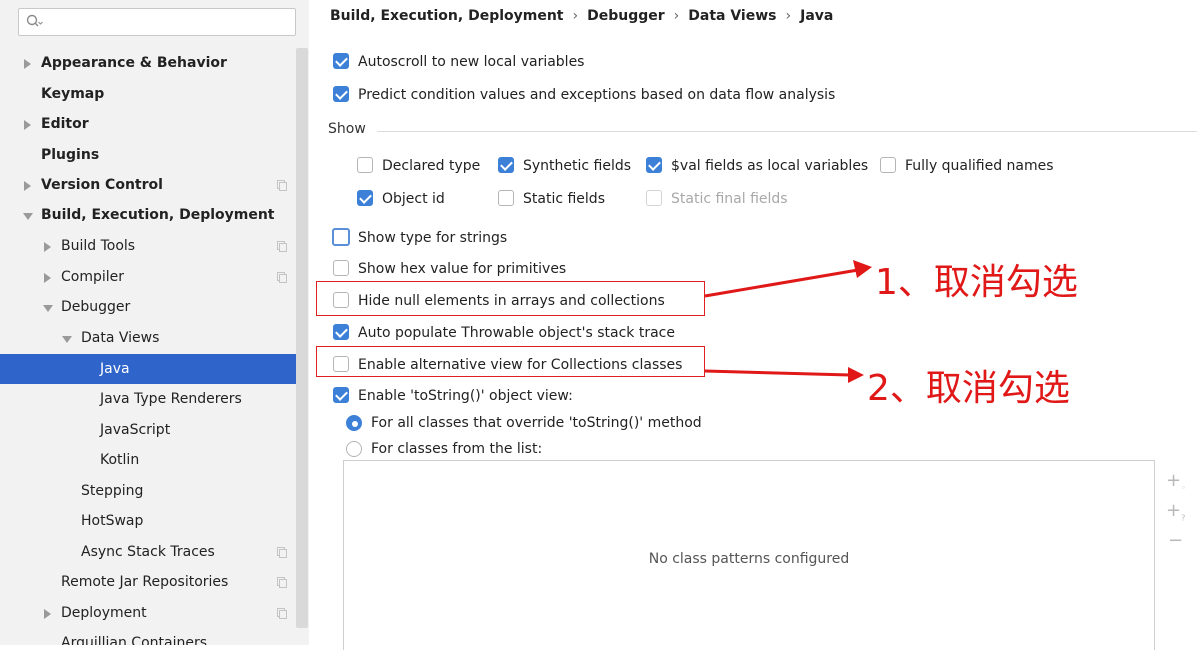 The height and width of the screenshot is (650, 1204). Describe the element at coordinates (154, 491) in the screenshot. I see `sidebar-item-stepping: Stepping` at that location.